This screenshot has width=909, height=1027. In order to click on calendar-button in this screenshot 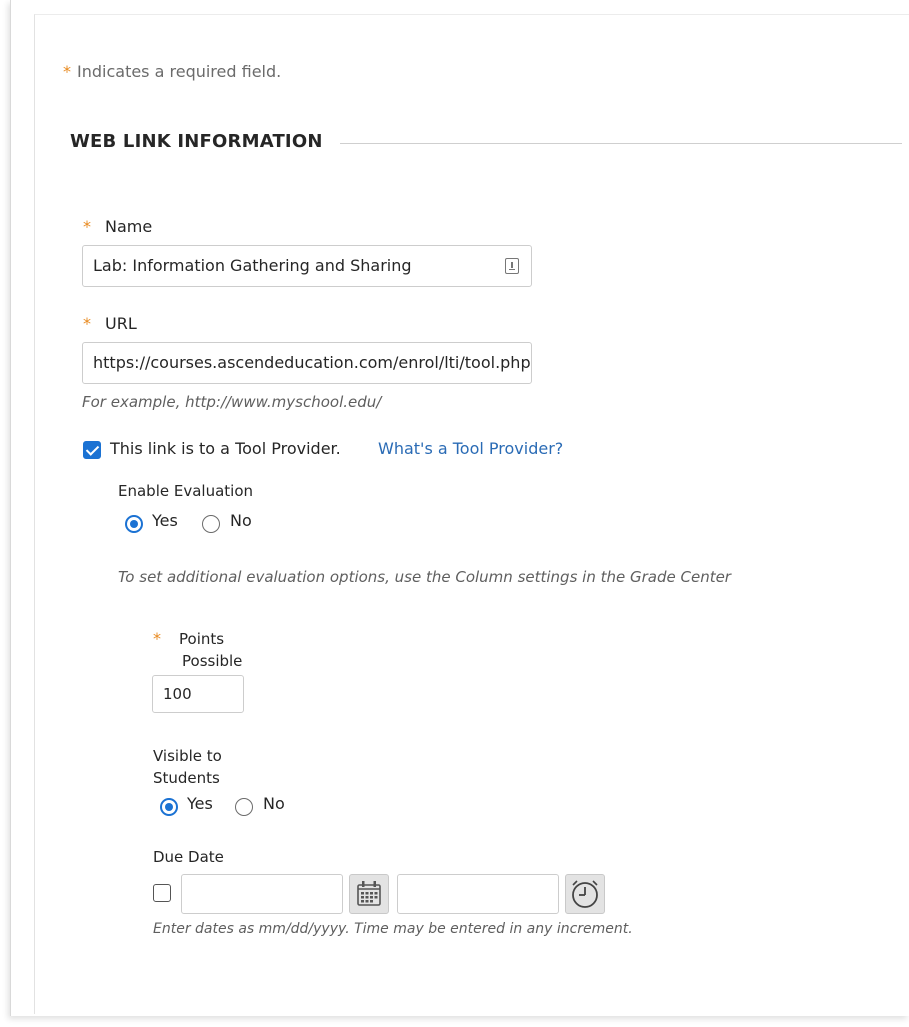, I will do `click(369, 894)`.